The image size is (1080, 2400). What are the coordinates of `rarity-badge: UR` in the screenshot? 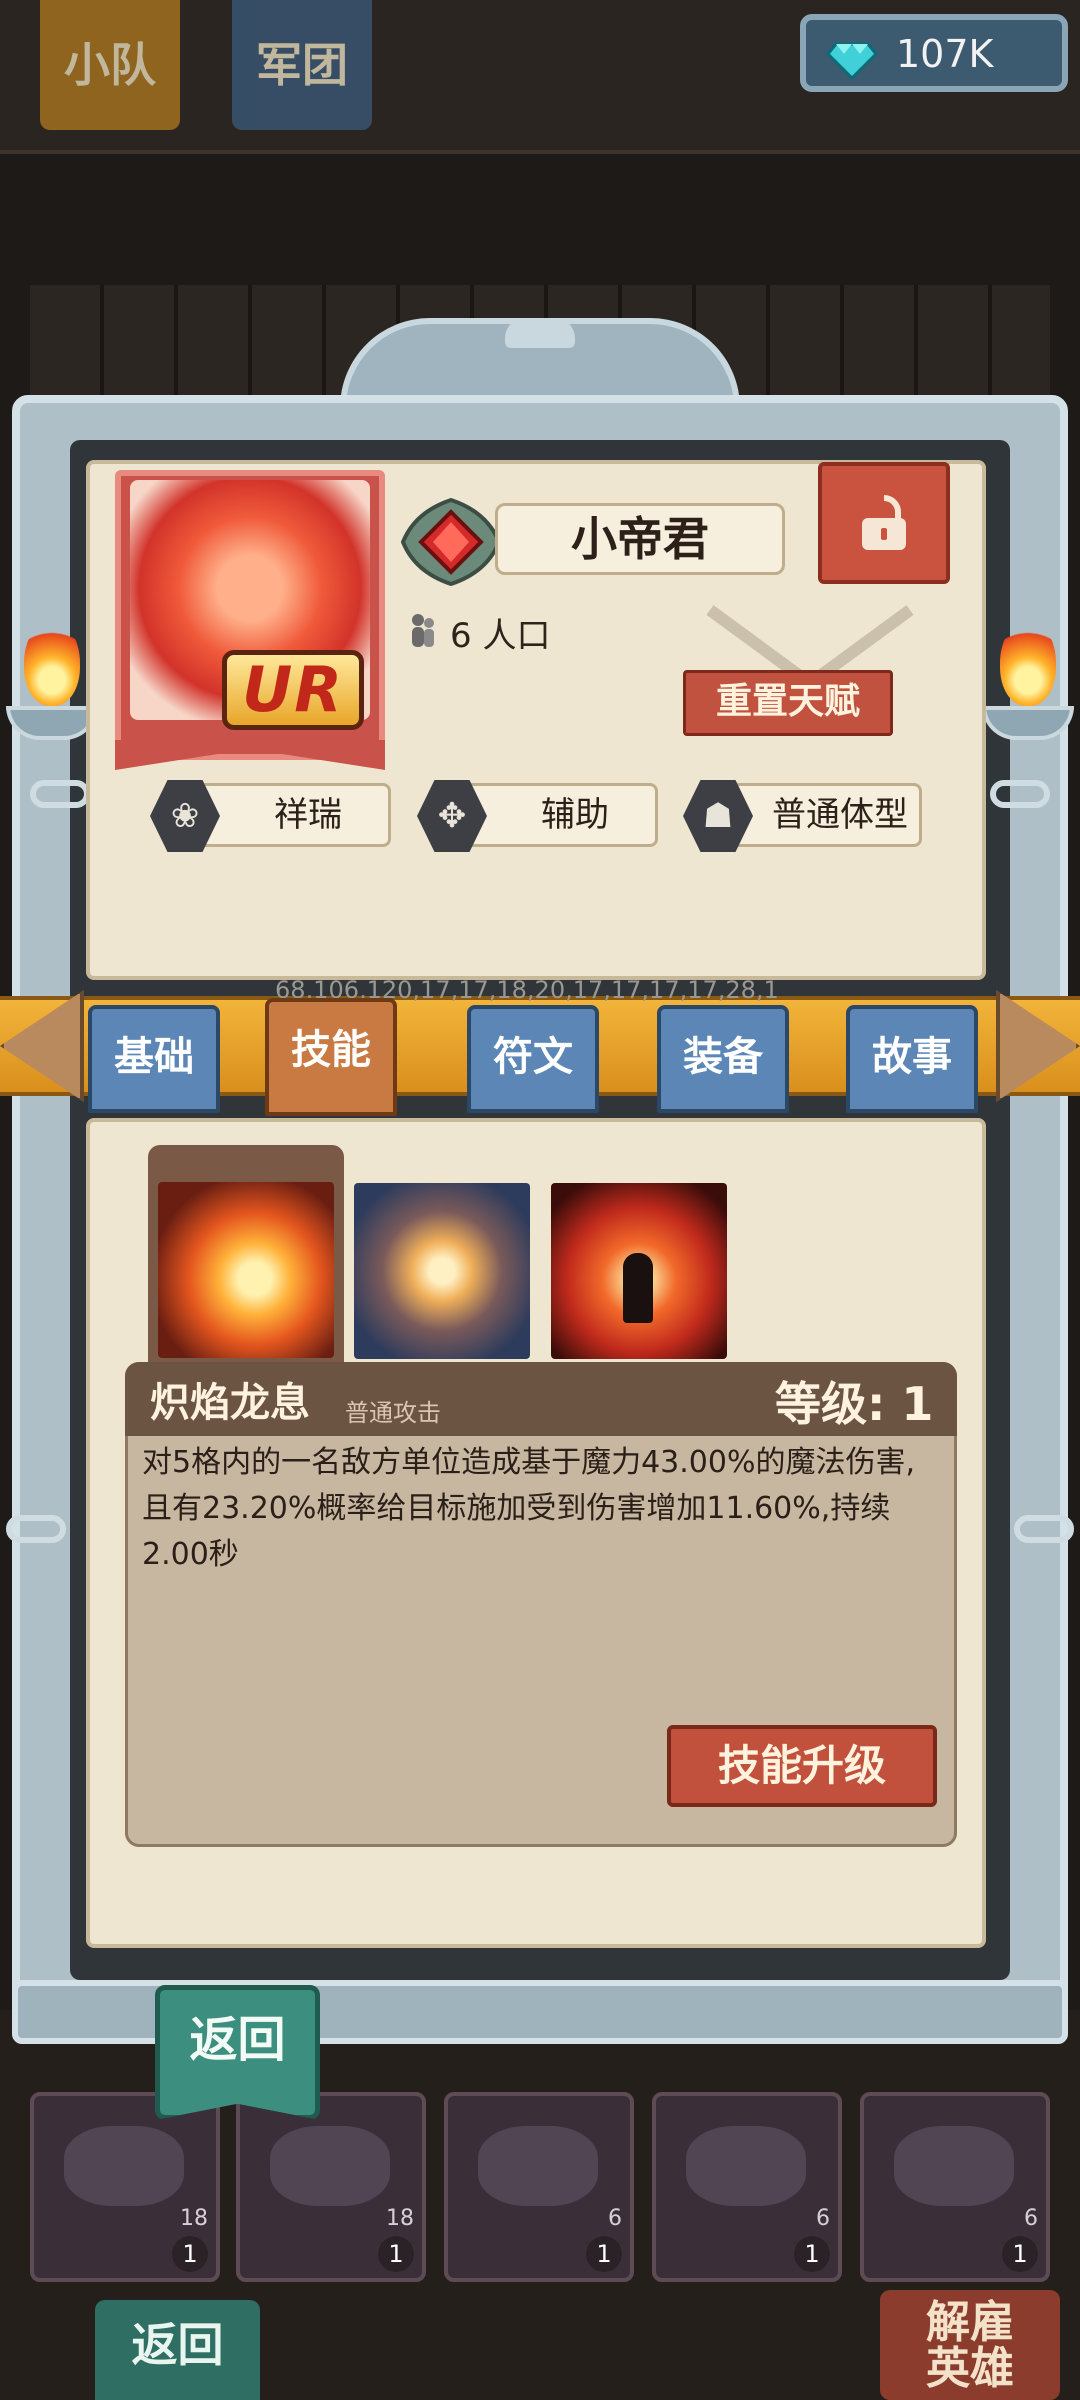 It's located at (293, 690).